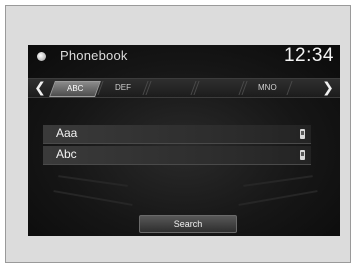 The image size is (356, 268). Describe the element at coordinates (66, 154) in the screenshot. I see `contact-name: Abc` at that location.